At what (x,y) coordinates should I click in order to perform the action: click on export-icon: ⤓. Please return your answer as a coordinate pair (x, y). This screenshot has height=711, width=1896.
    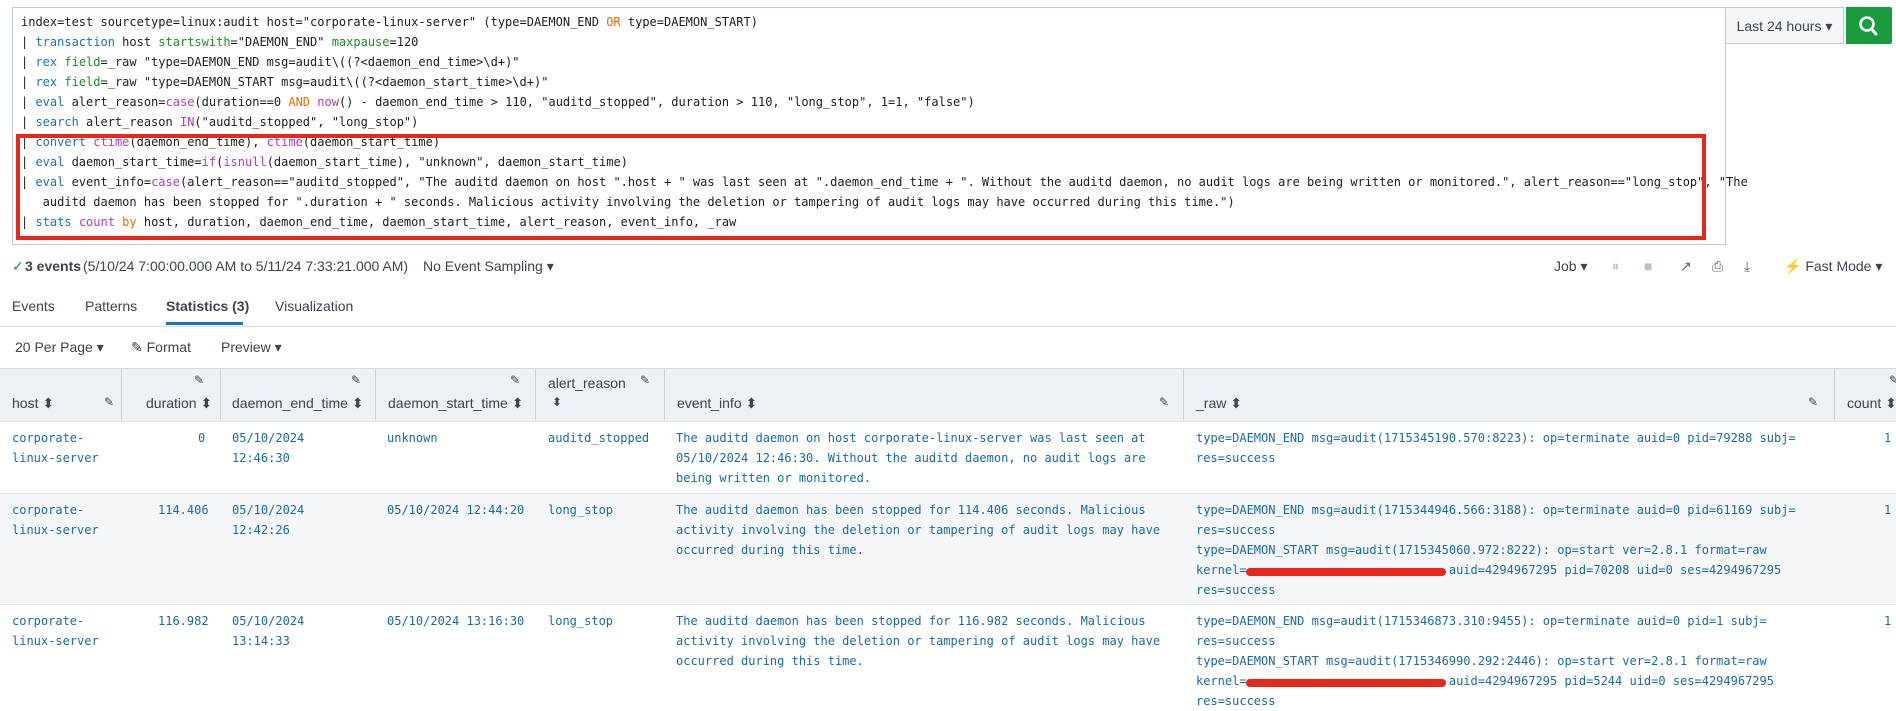
    Looking at the image, I should click on (1747, 266).